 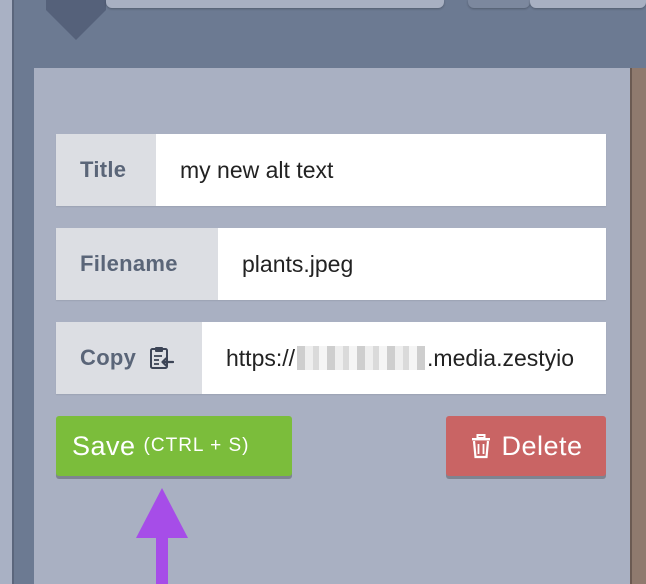 I want to click on left-rail, so click(x=7, y=292).